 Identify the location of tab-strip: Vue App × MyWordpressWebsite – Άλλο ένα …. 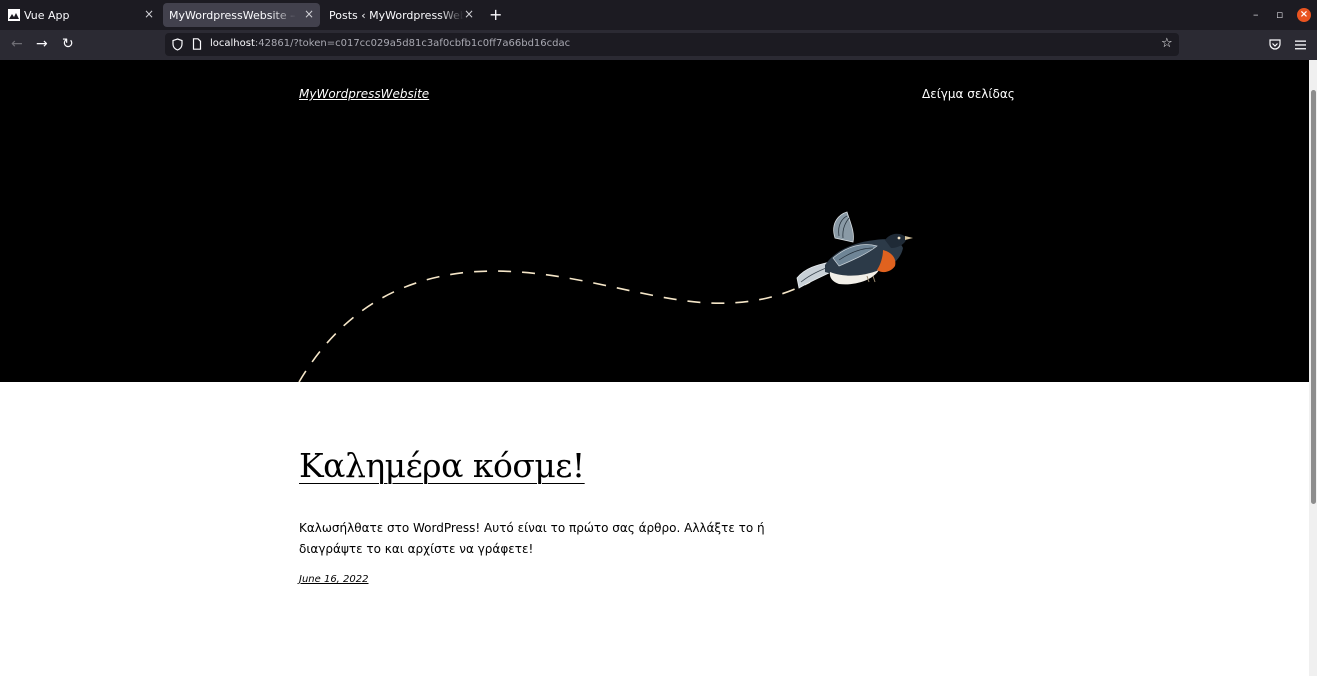
(658, 15).